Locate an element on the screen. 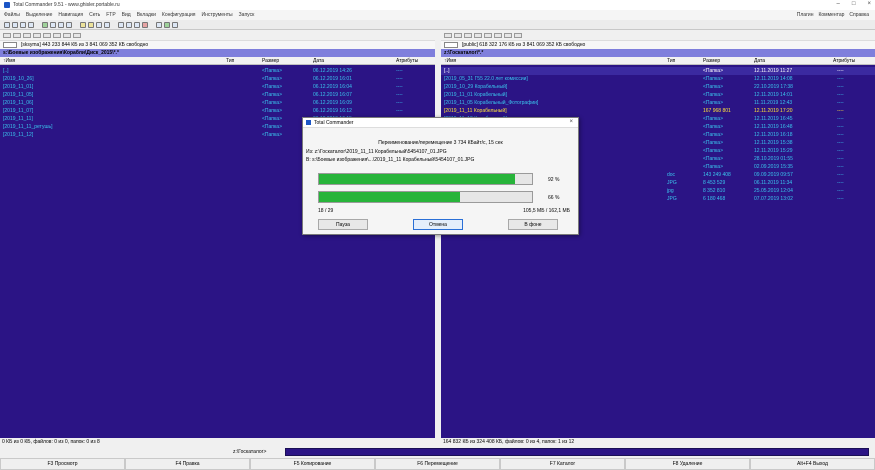 The image size is (875, 470). menu-item: Инструменты is located at coordinates (216, 15).